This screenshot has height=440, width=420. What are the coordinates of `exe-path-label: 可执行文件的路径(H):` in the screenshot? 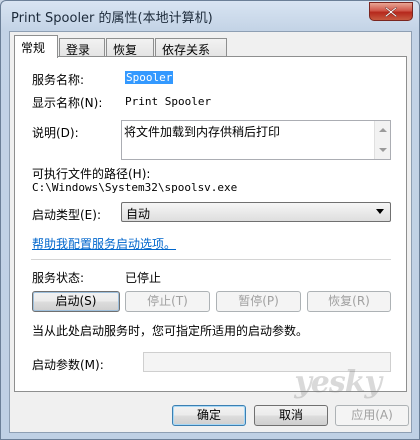 It's located at (91, 174).